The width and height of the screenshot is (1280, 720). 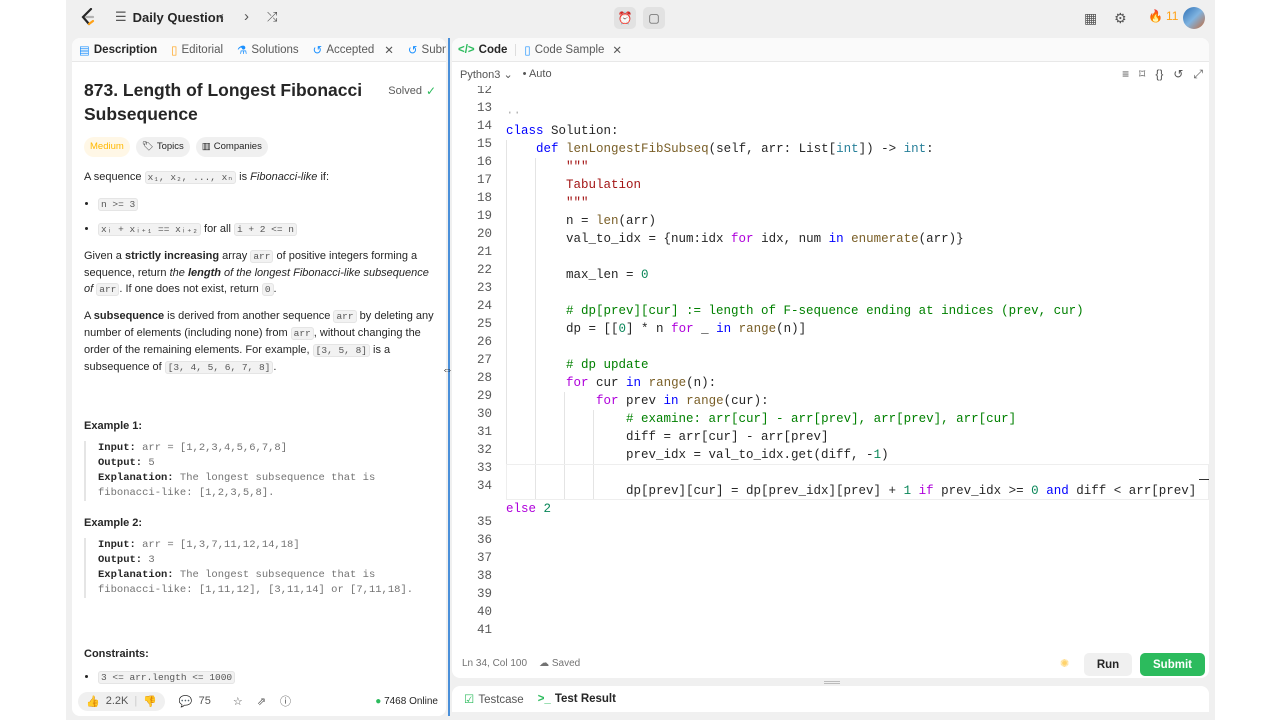 I want to click on inline-code: [3, 5, 8], so click(x=341, y=350).